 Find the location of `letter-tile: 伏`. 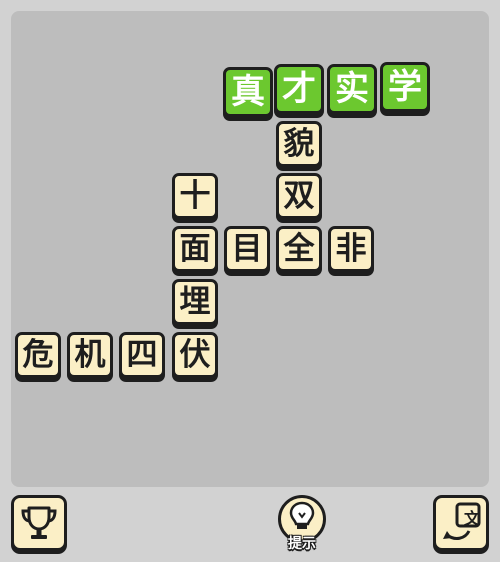

letter-tile: 伏 is located at coordinates (195, 355).